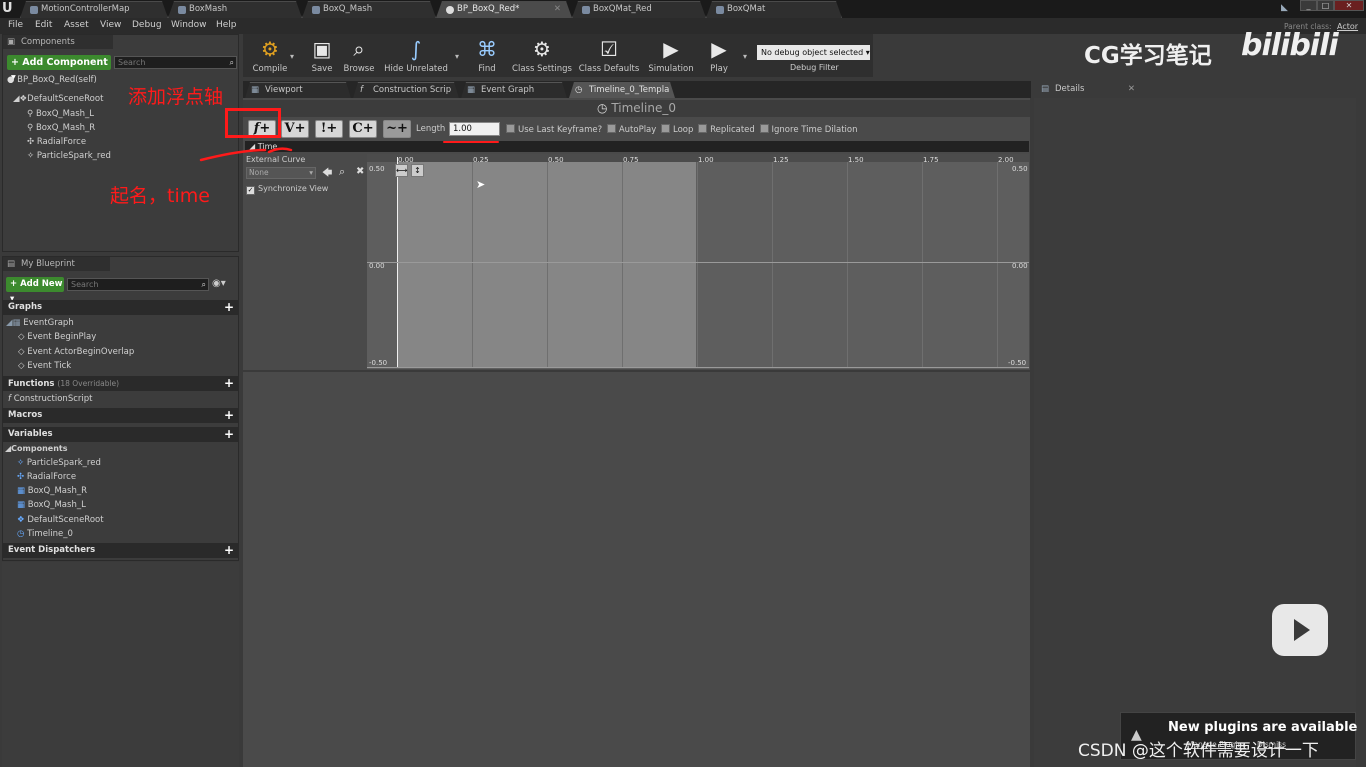 This screenshot has width=1366, height=767. Describe the element at coordinates (416, 49) in the screenshot. I see `hide-unrelated-icon: ∫` at that location.